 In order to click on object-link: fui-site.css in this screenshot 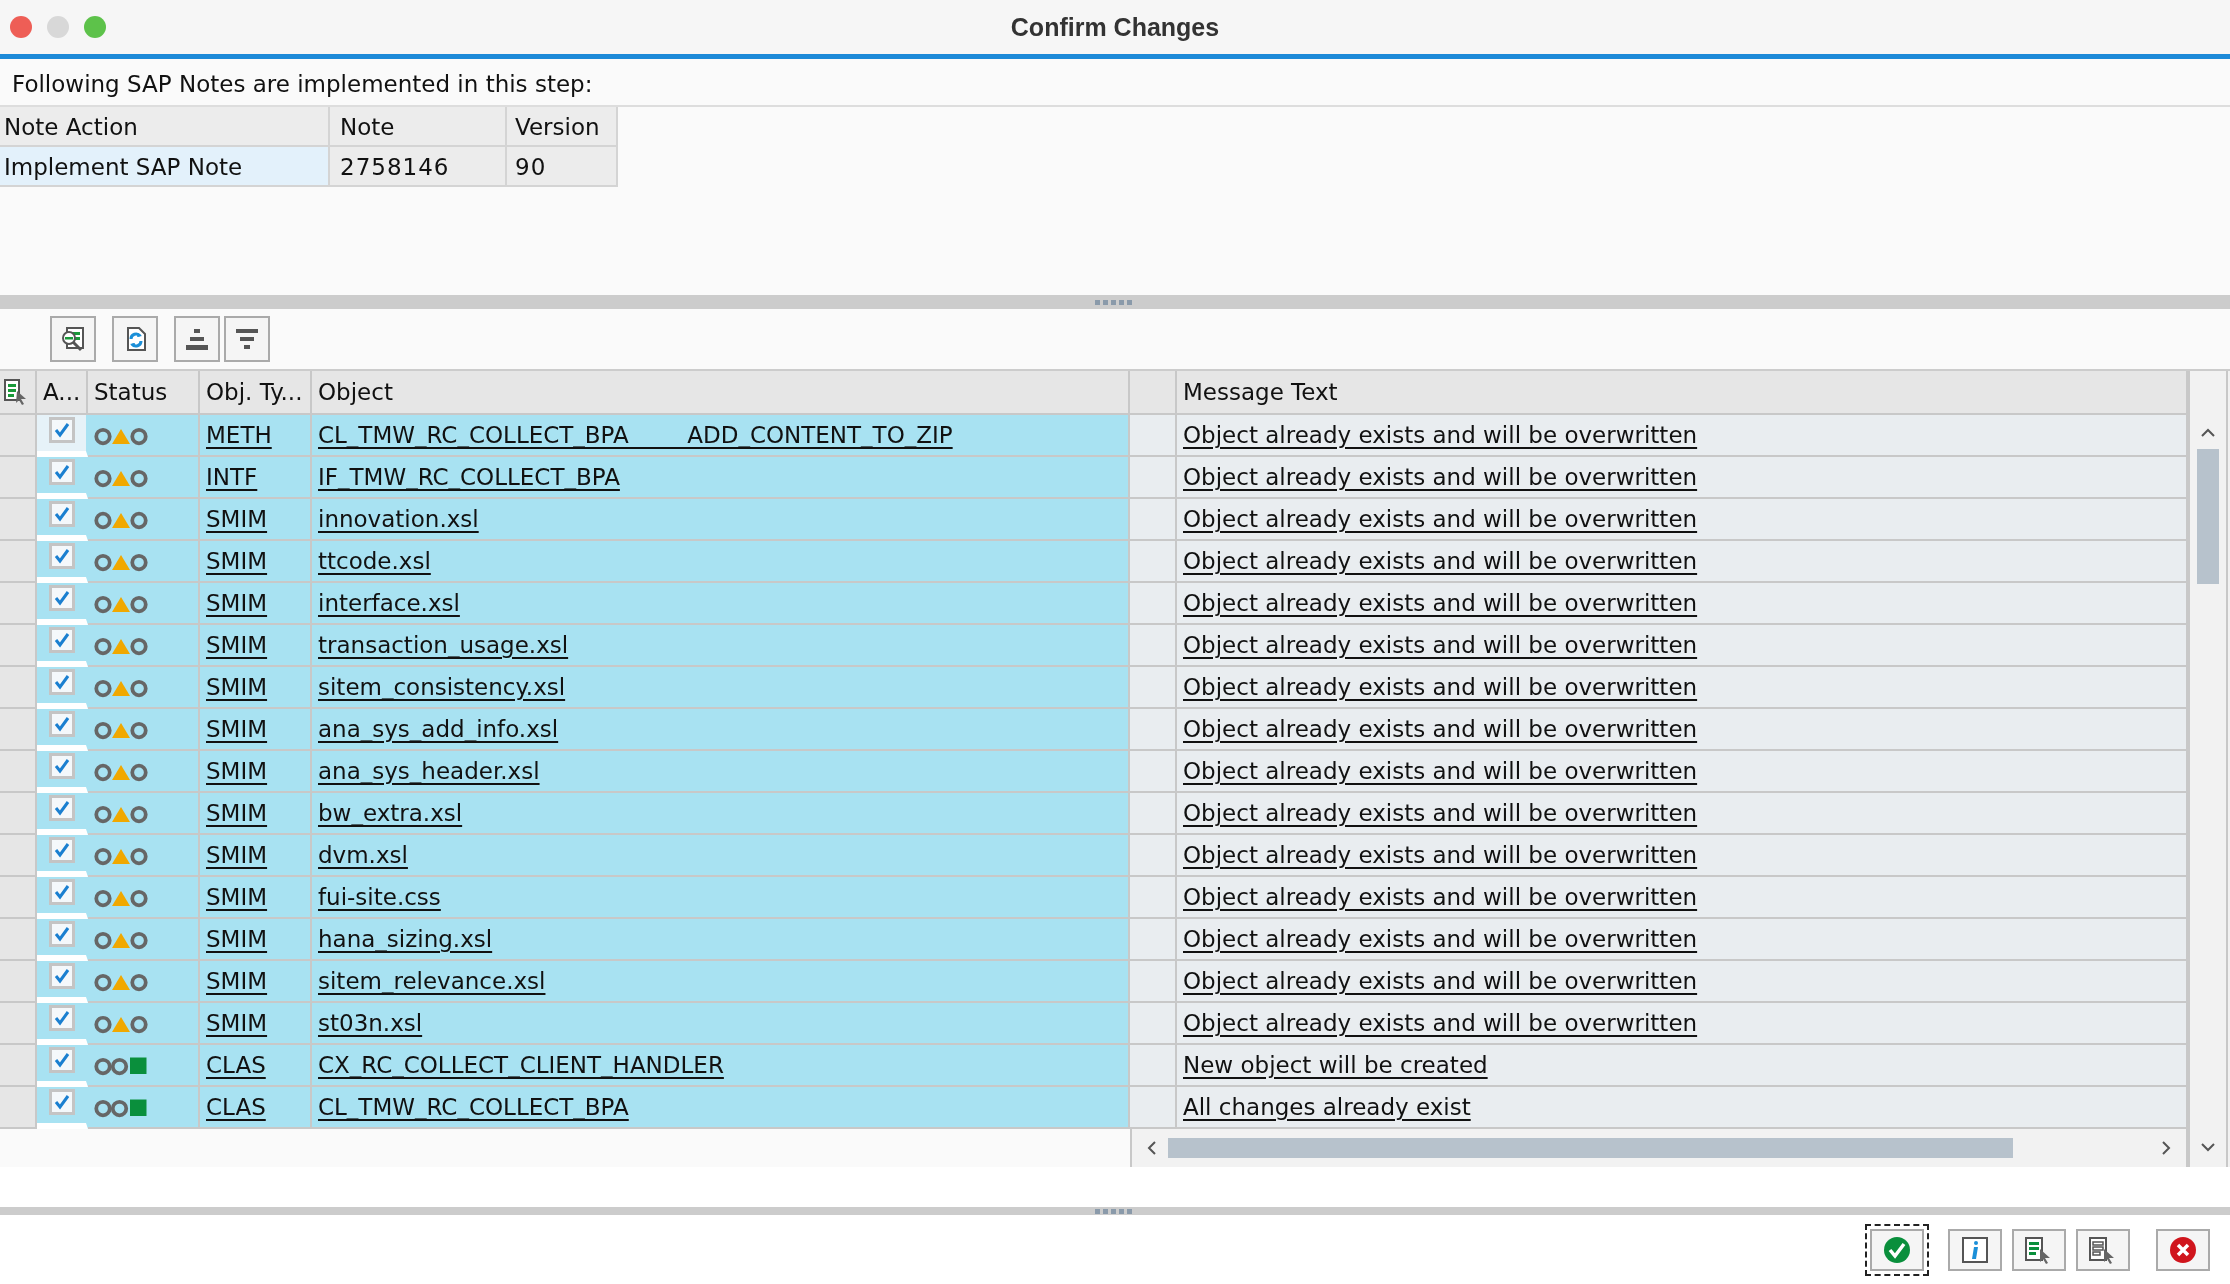, I will do `click(379, 897)`.